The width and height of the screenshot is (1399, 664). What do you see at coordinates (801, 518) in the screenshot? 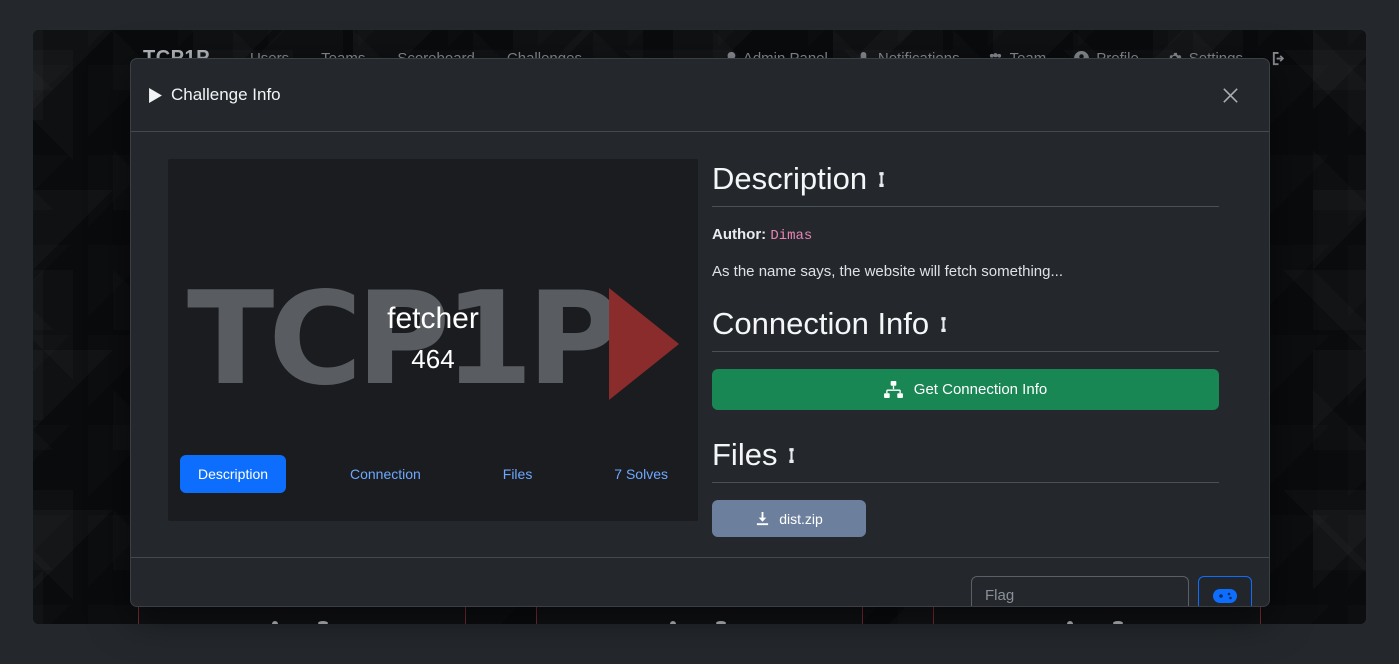
I see `file-name-label: dist.zip` at bounding box center [801, 518].